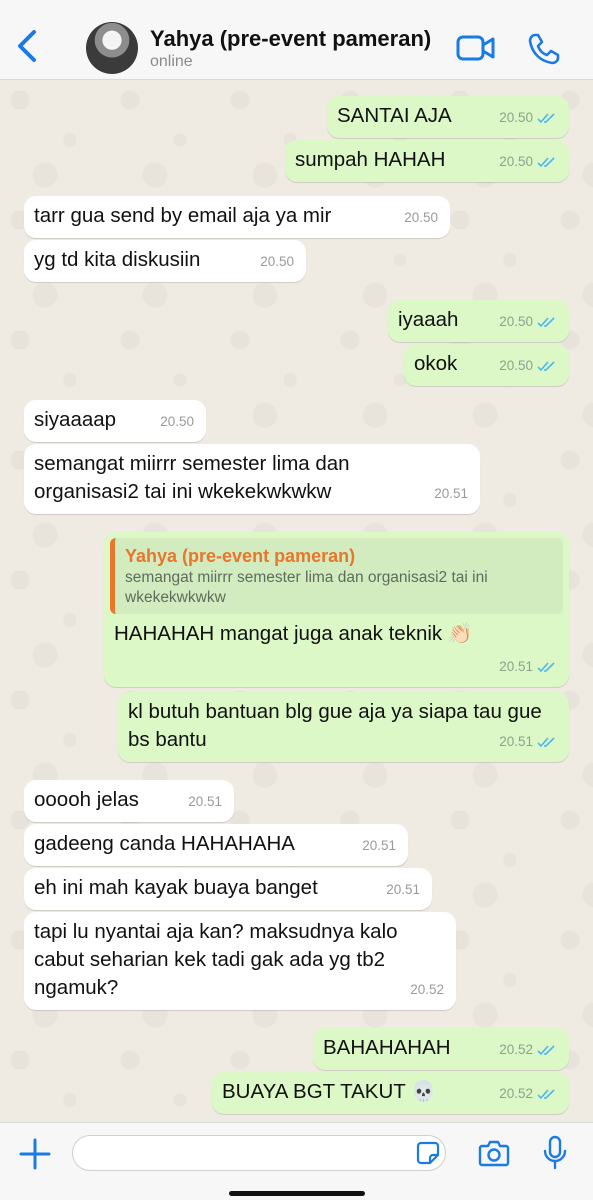 The width and height of the screenshot is (593, 1200). What do you see at coordinates (476, 48) in the screenshot?
I see `video-camera-icon` at bounding box center [476, 48].